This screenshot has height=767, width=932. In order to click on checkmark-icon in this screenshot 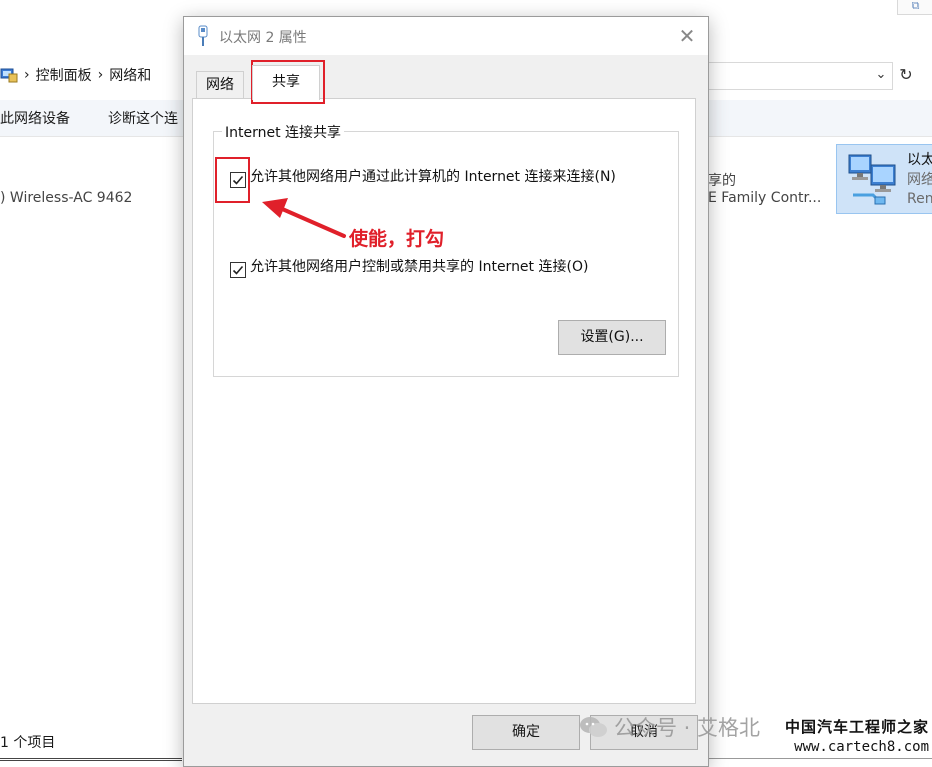, I will do `click(238, 270)`.